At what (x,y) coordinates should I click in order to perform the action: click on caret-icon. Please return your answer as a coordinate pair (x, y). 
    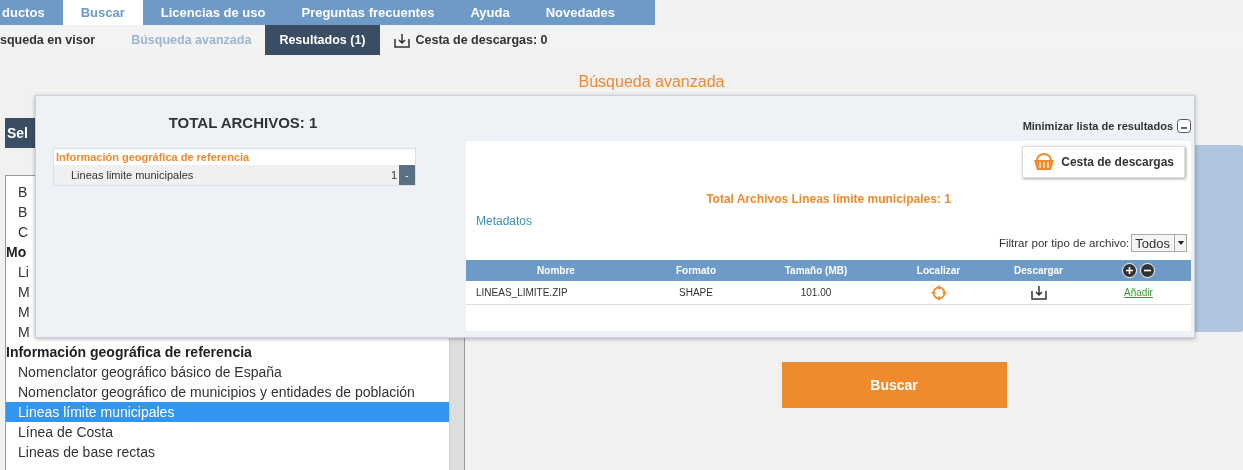
    Looking at the image, I should click on (1180, 243).